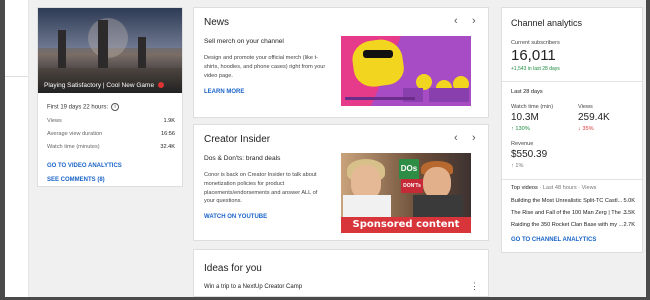 This screenshot has width=650, height=300. I want to click on video-title: Playing Satisfactory | Cool New Game, so click(104, 85).